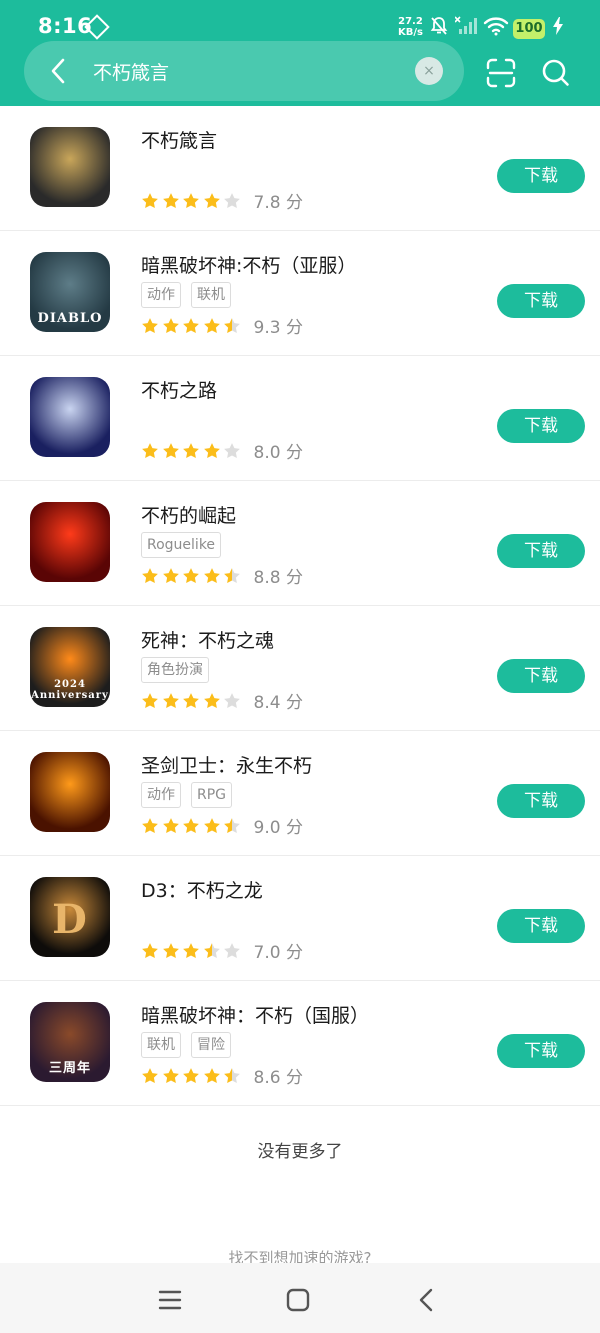 Image resolution: width=600 pixels, height=1333 pixels. Describe the element at coordinates (249, 266) in the screenshot. I see `app-name: 暗黑破坏神:不朽（亚服）` at that location.